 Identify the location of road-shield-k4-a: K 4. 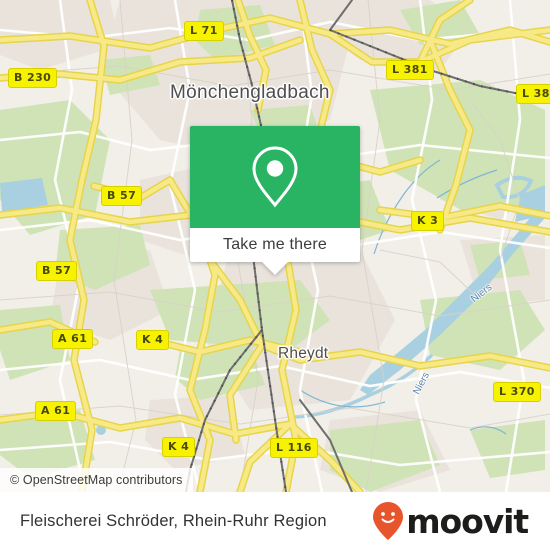
(153, 340).